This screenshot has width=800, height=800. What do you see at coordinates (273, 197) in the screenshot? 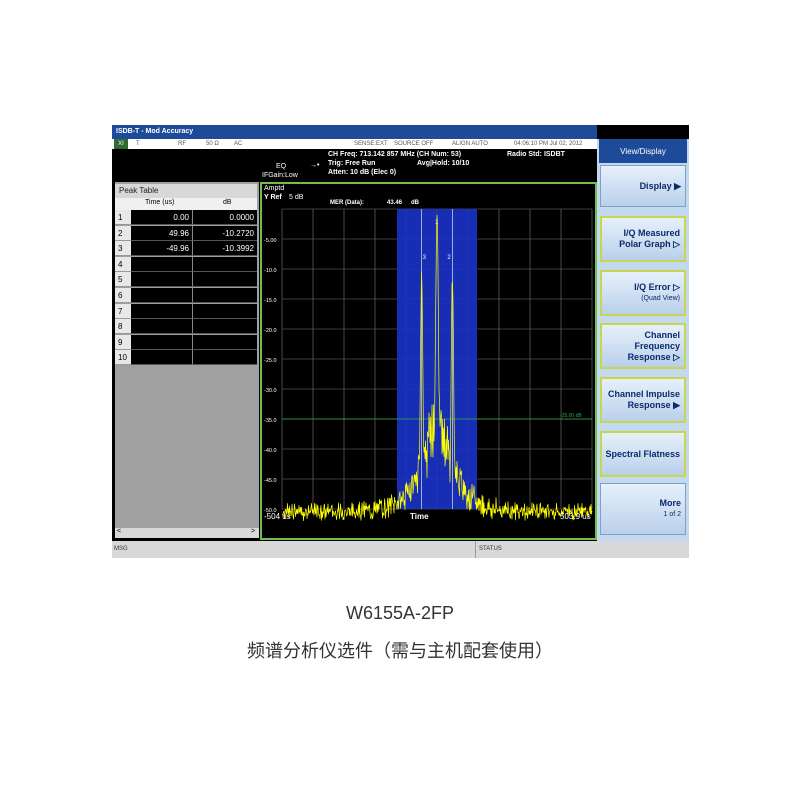
I see `yref-label: Y Ref` at bounding box center [273, 197].